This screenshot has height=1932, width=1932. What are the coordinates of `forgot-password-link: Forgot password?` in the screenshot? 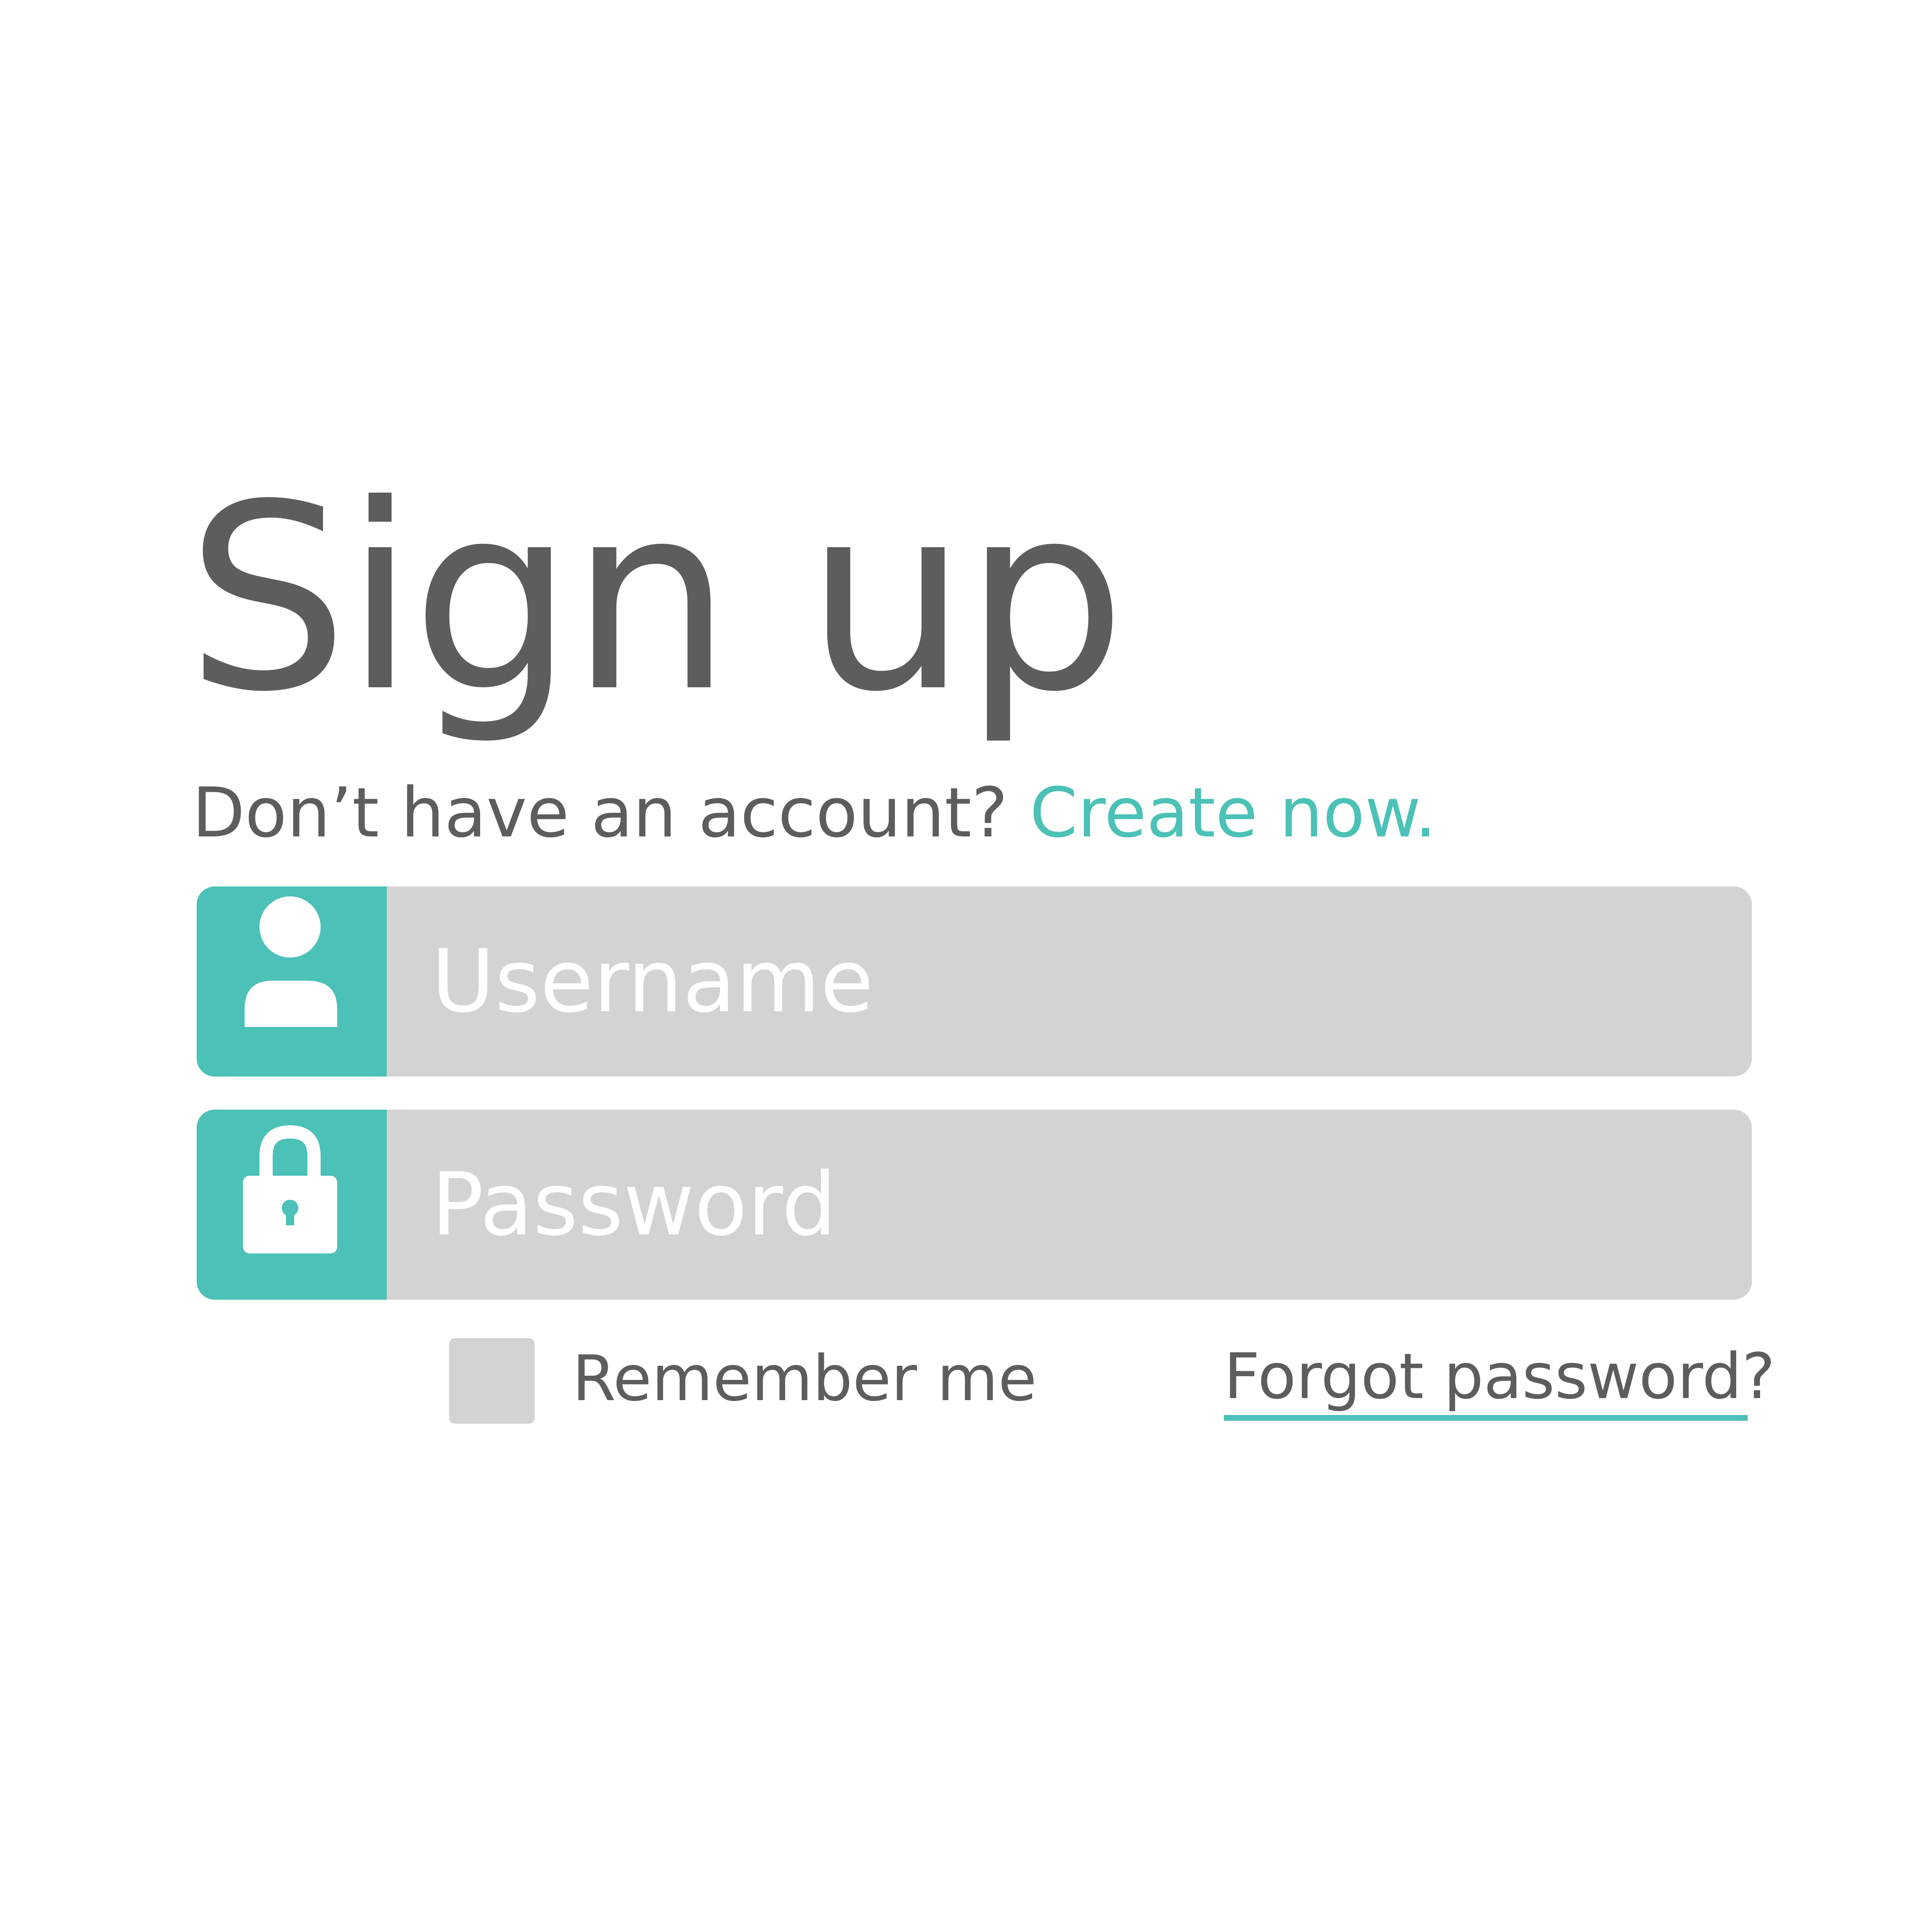 It's located at (1499, 1376).